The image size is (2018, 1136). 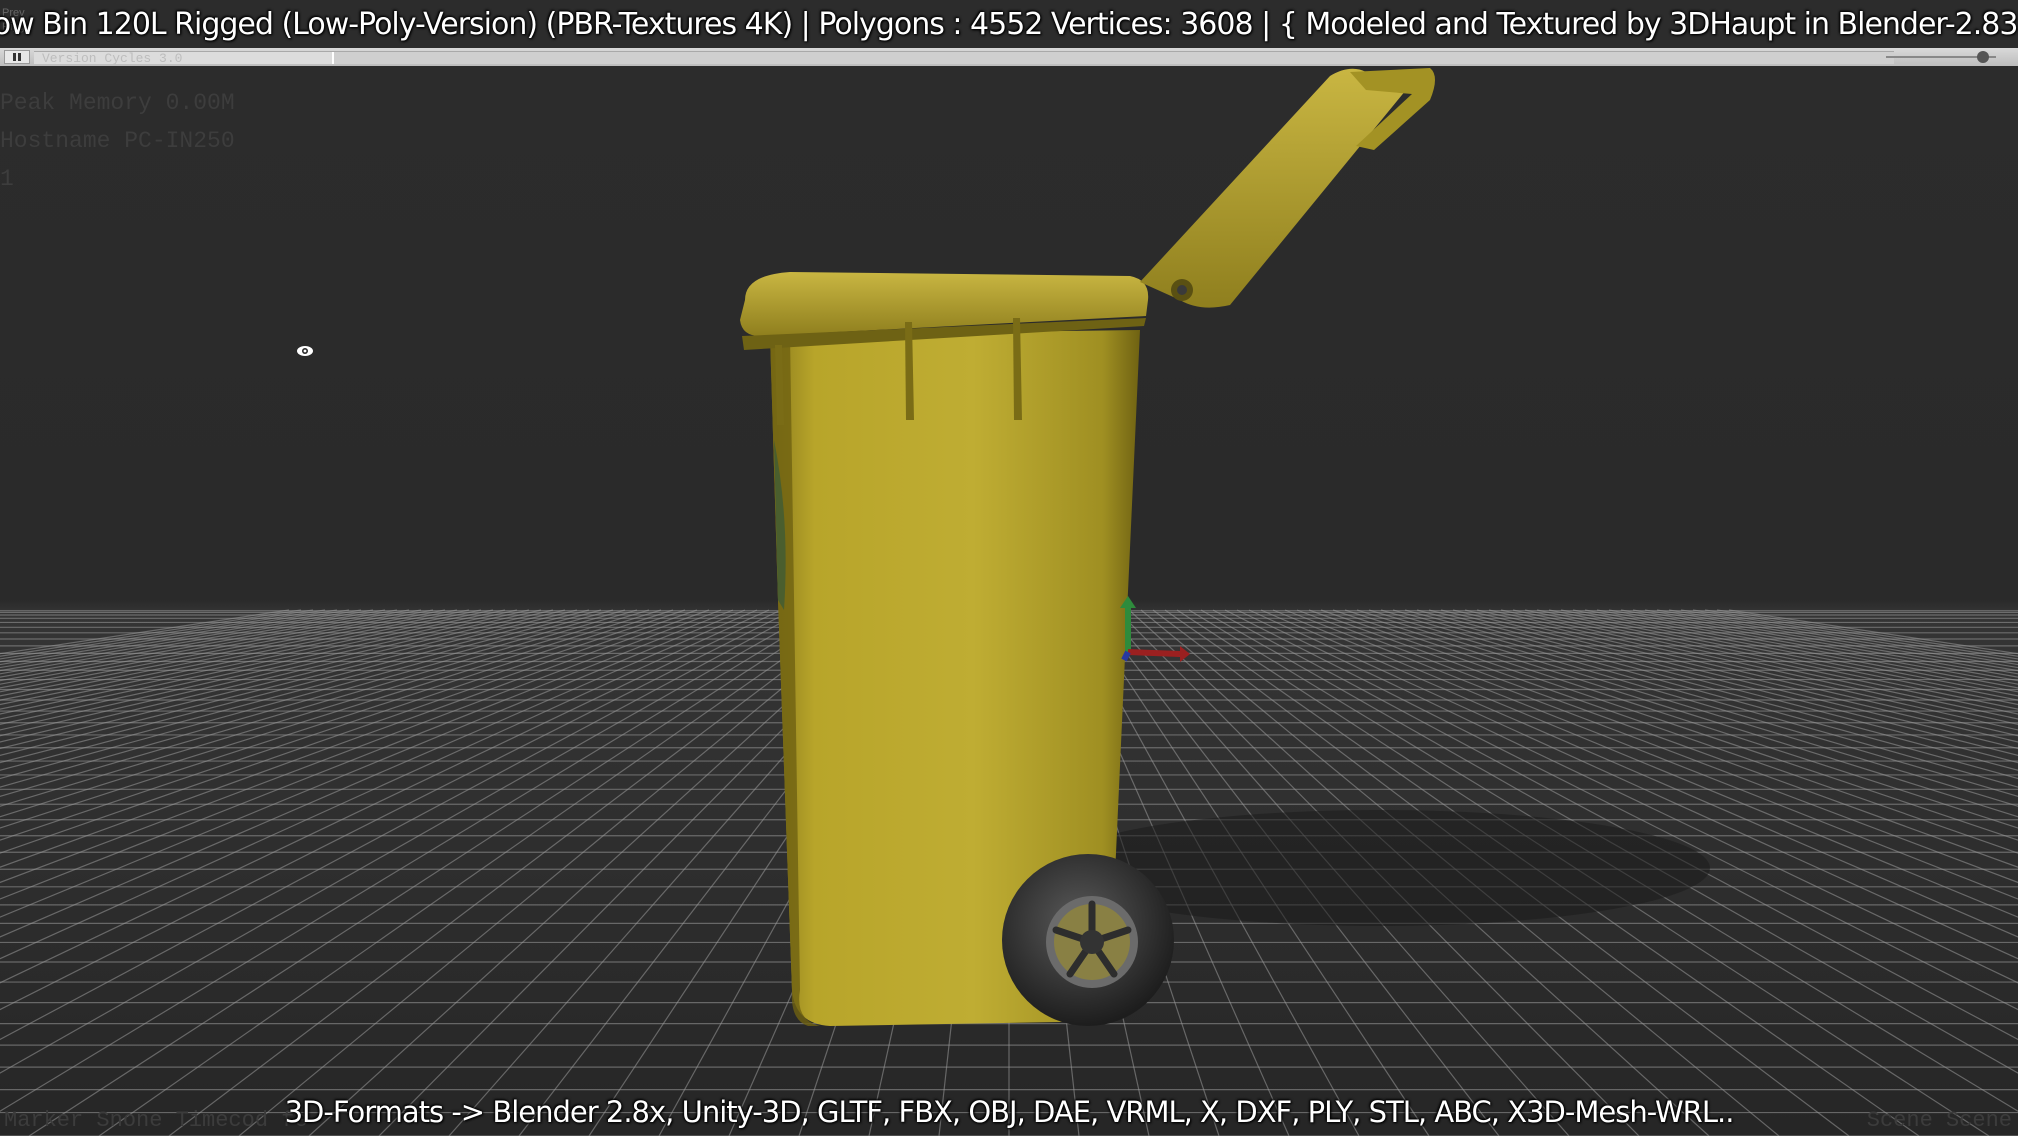 What do you see at coordinates (7, 179) in the screenshot?
I see `stats-line-3: 1` at bounding box center [7, 179].